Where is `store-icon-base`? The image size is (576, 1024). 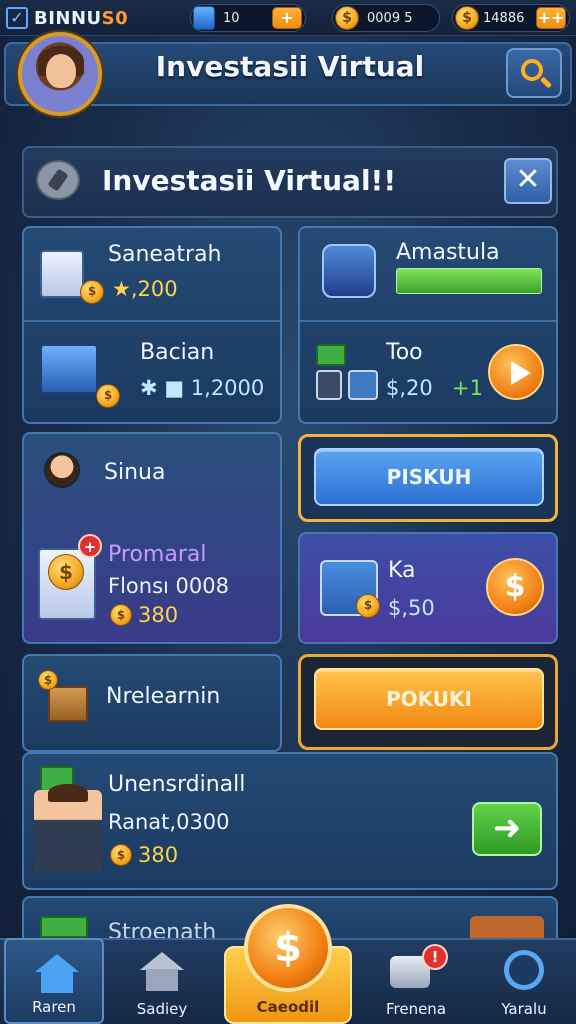
store-icon-base is located at coordinates (162, 980).